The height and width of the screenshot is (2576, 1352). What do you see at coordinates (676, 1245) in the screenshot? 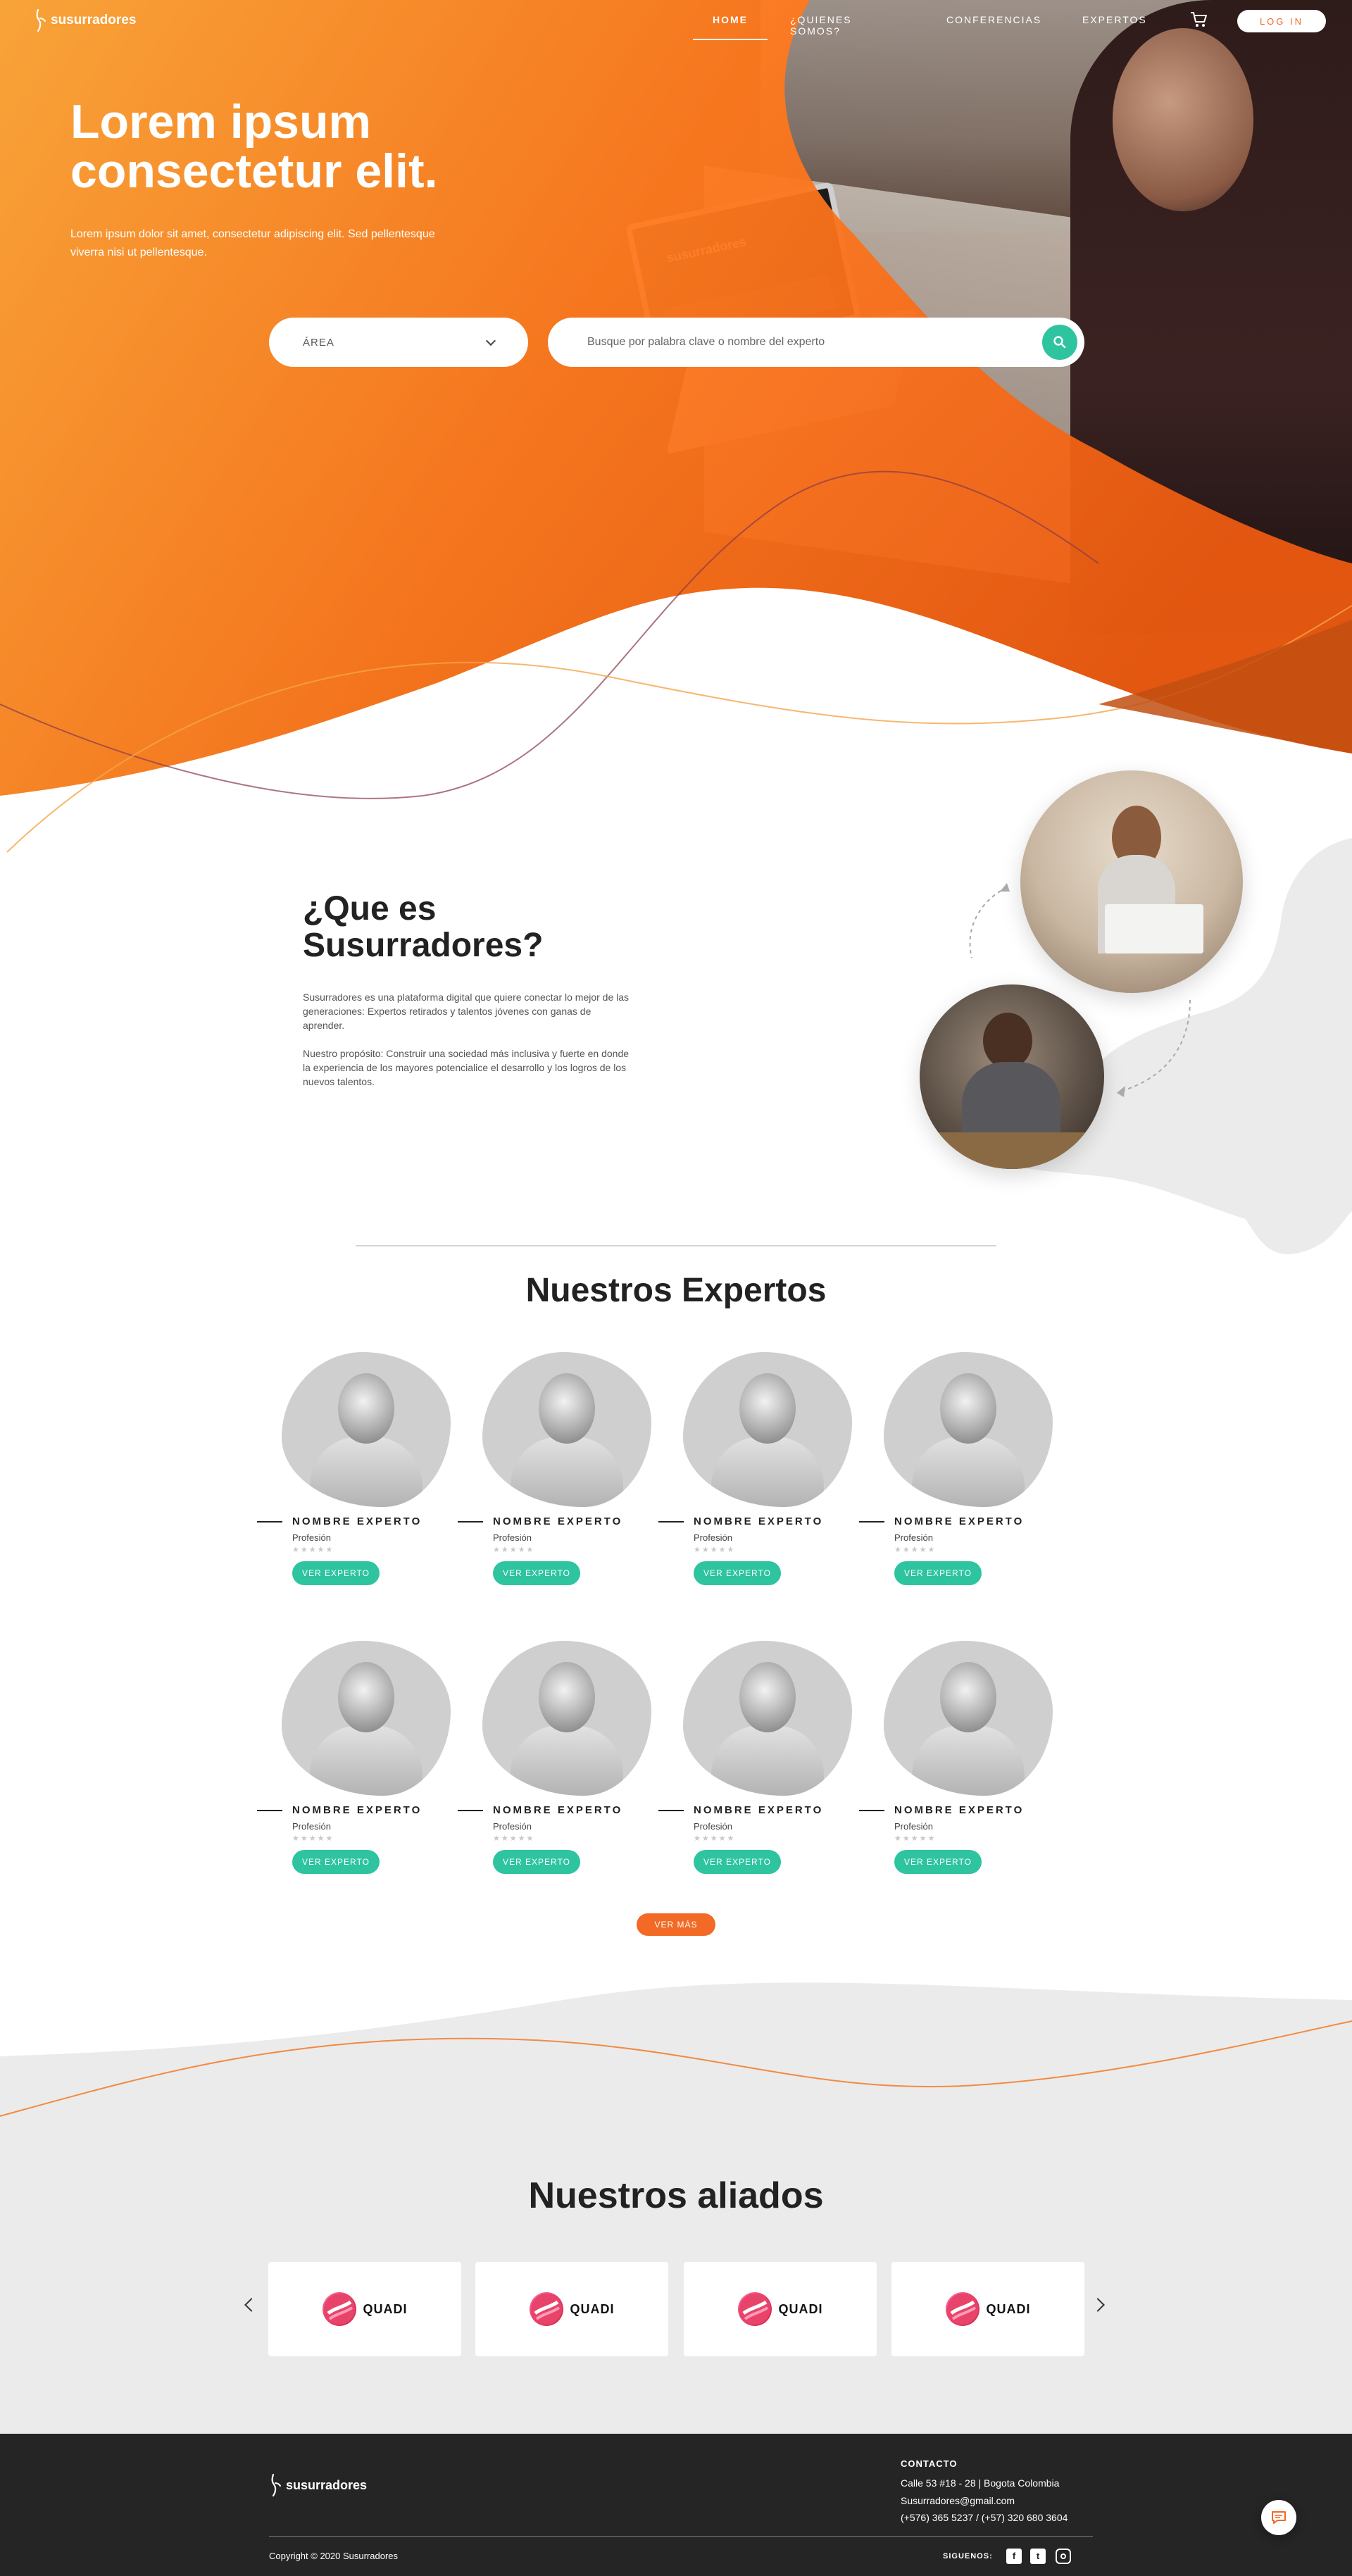
I see `section-divider` at bounding box center [676, 1245].